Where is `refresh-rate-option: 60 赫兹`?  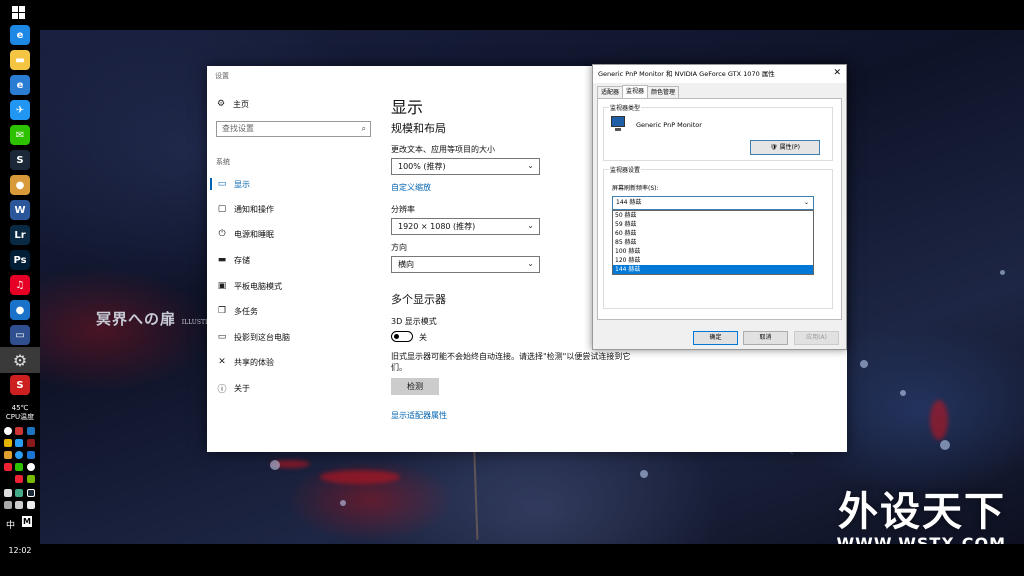
refresh-rate-option: 60 赫兹 is located at coordinates (713, 233).